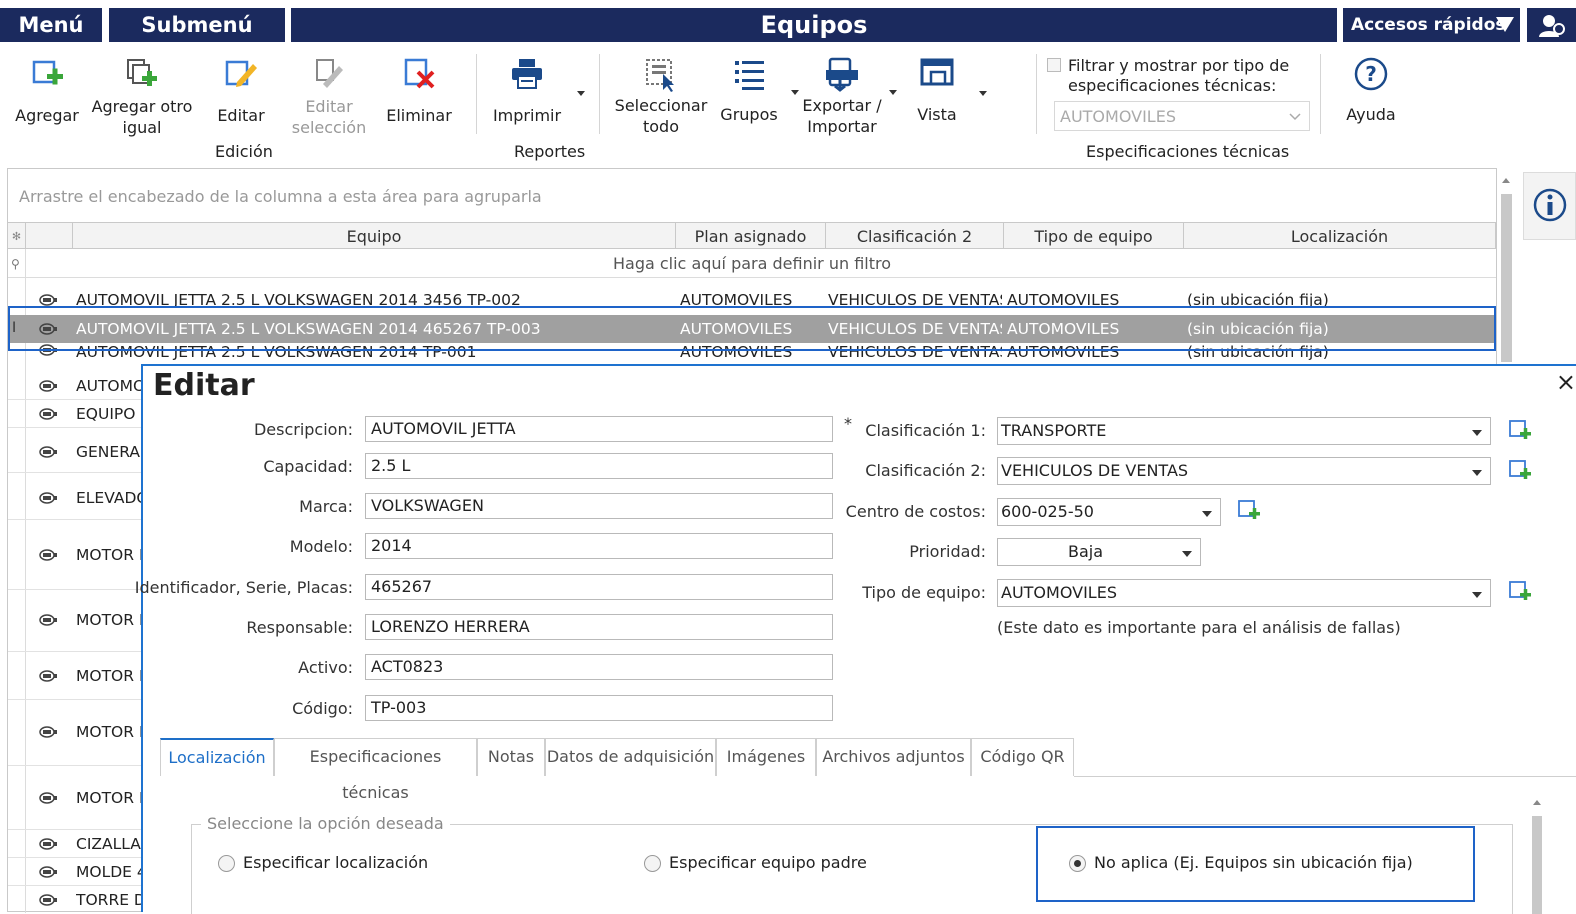 This screenshot has height=914, width=1576. What do you see at coordinates (527, 91) in the screenshot?
I see `print-button: Imprimir` at bounding box center [527, 91].